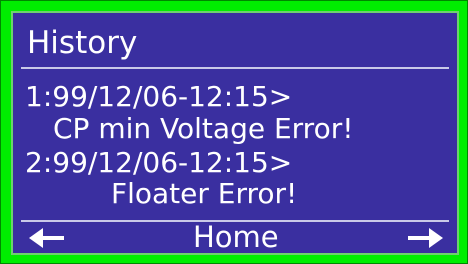 The height and width of the screenshot is (264, 468). Describe the element at coordinates (159, 162) in the screenshot. I see `history-entry-2-header: 2:99/12/06-12:15>` at that location.